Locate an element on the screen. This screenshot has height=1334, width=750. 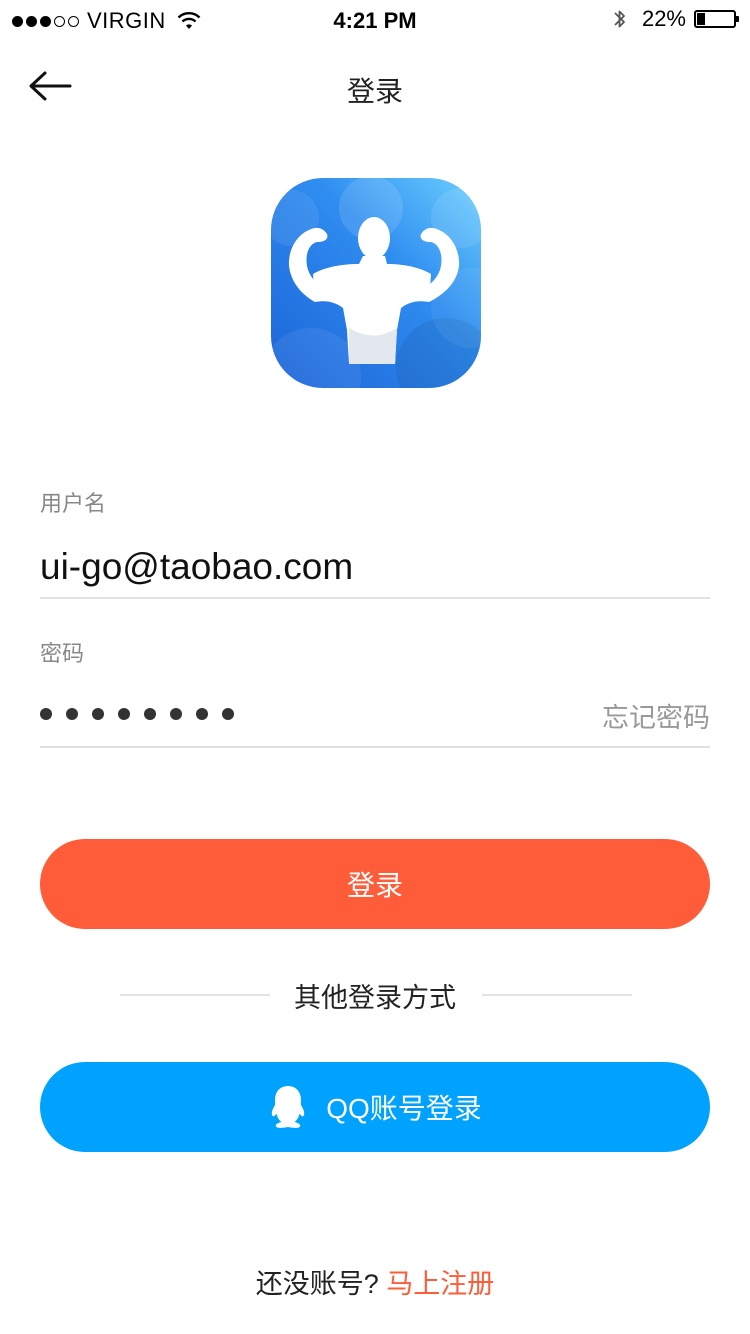
register-prompt: 还没账号? 马上注册 is located at coordinates (375, 1281).